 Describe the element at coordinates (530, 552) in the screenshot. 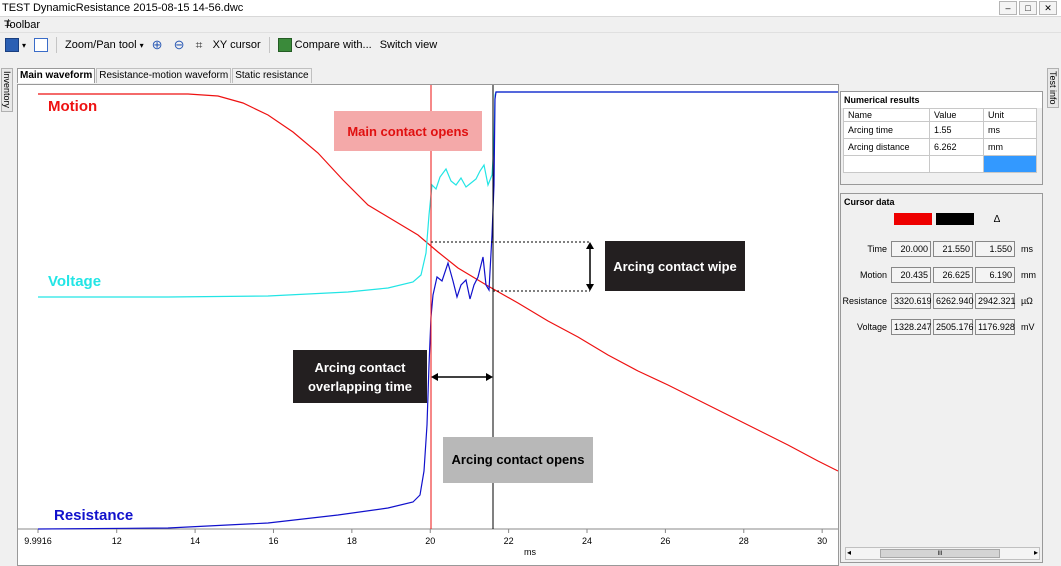

I see `x-axis-label: ms` at that location.